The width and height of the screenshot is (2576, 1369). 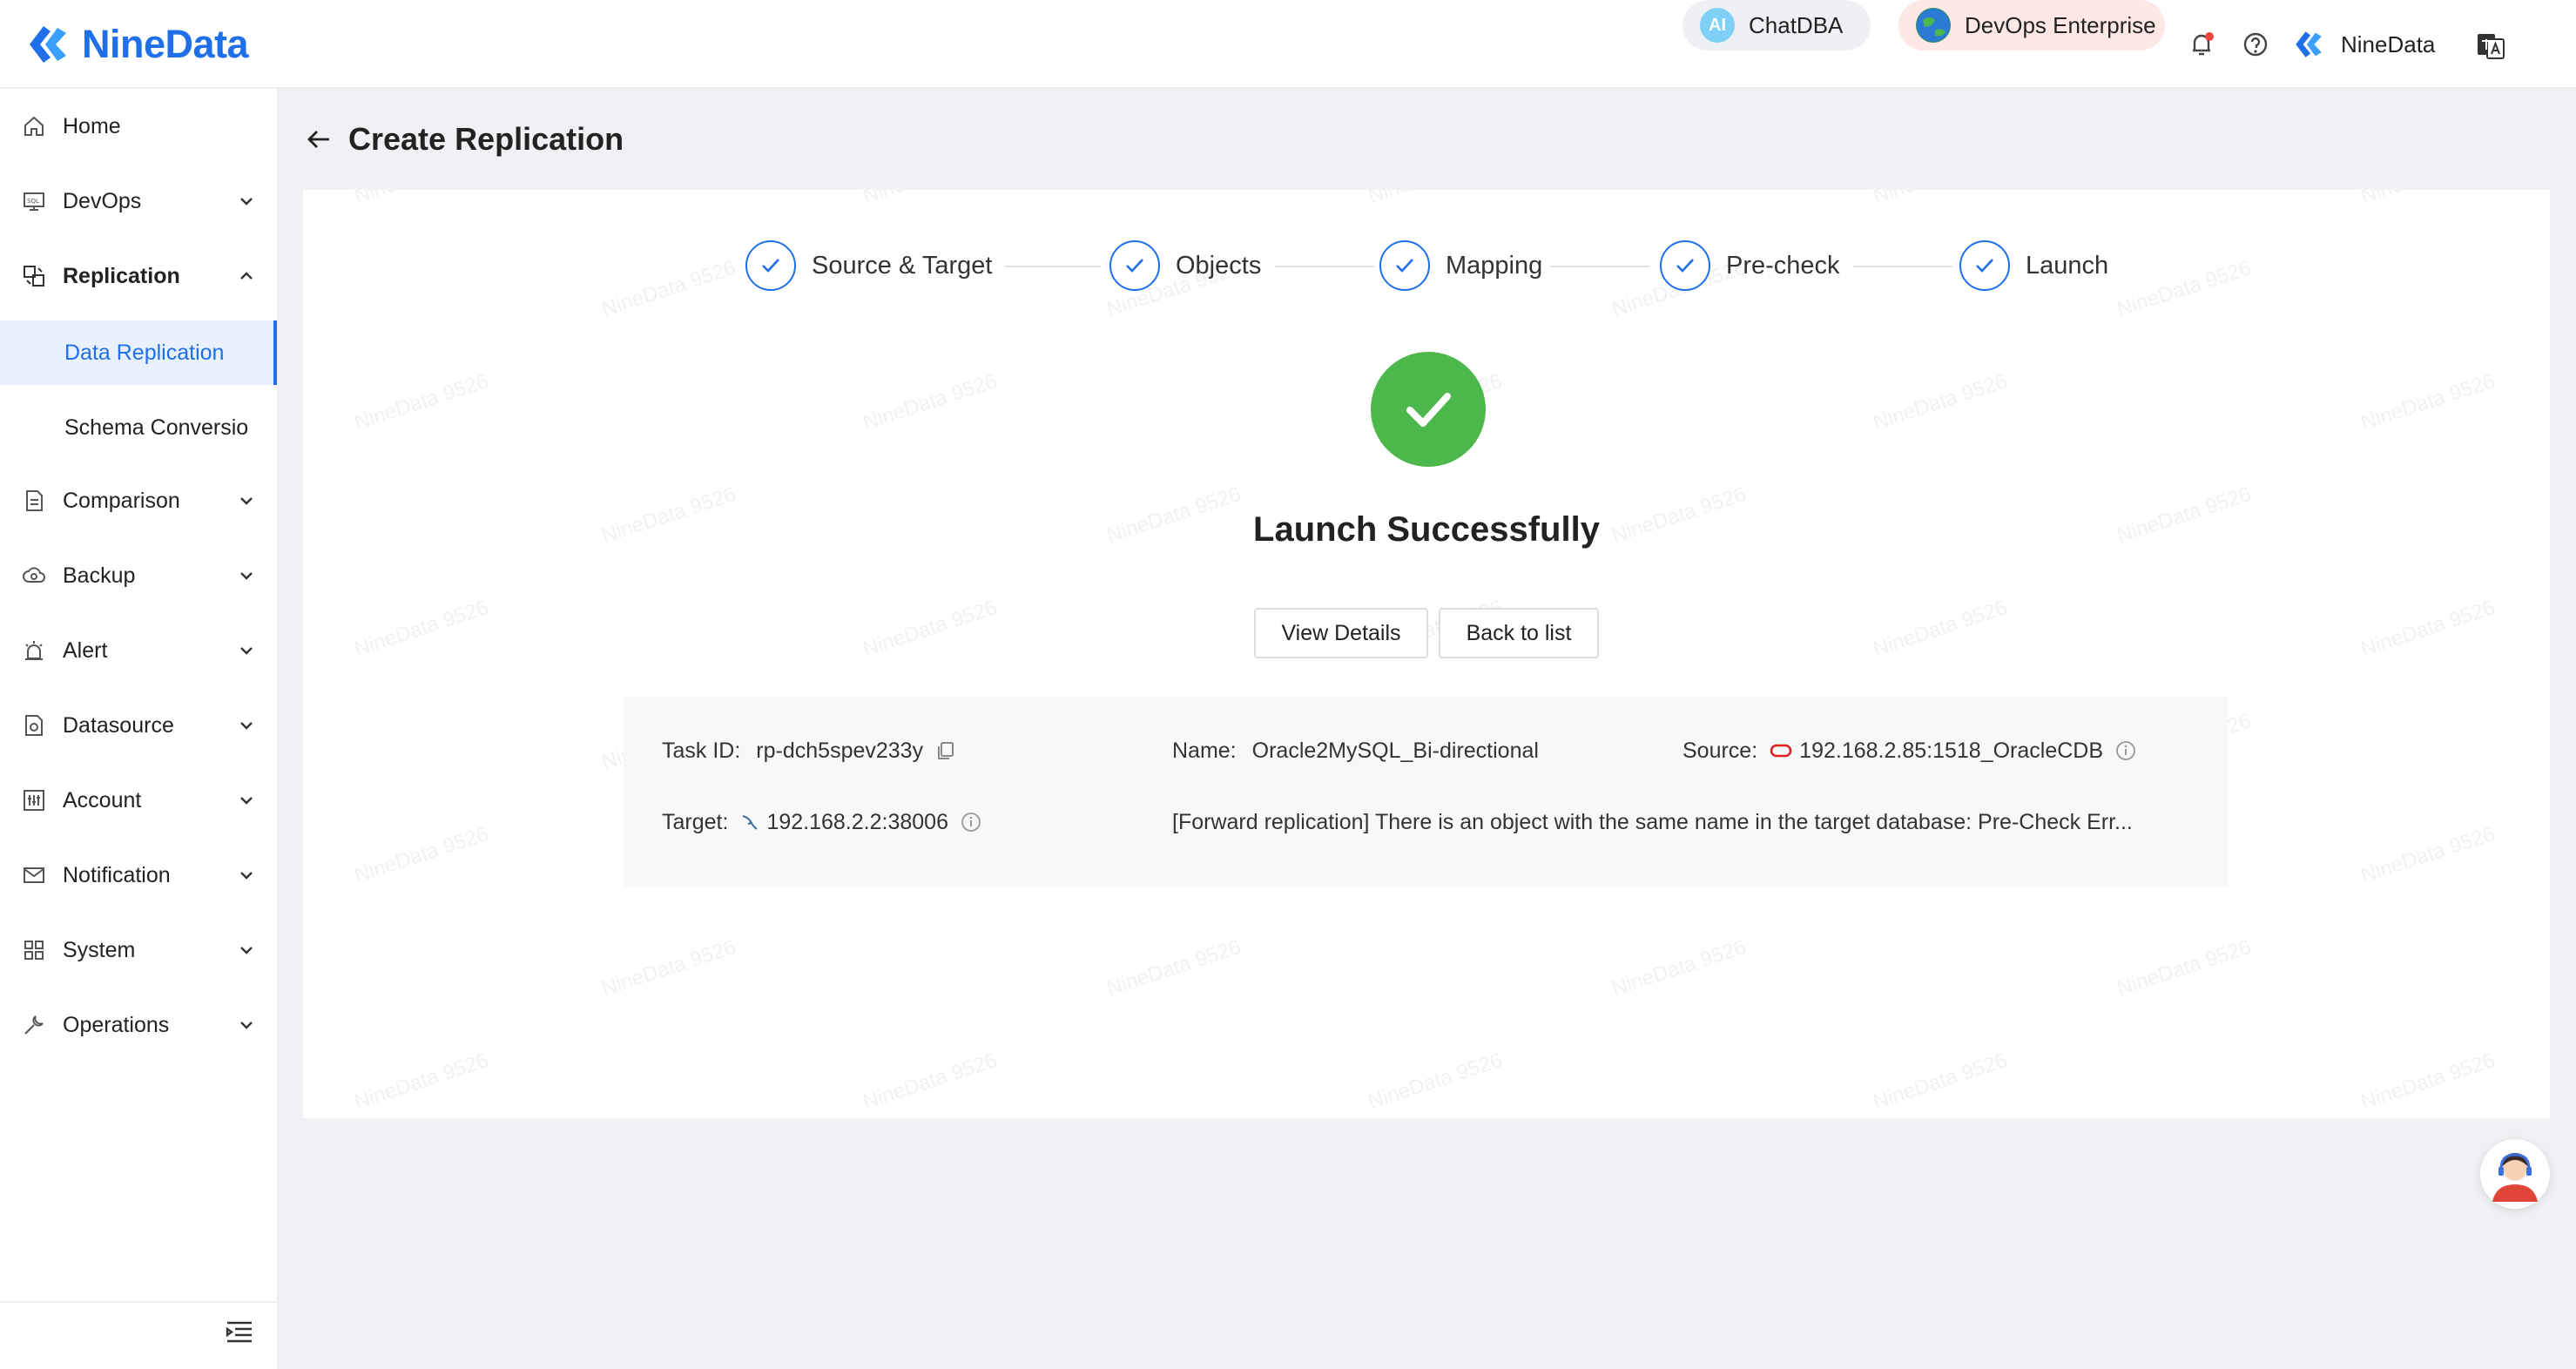 I want to click on sidebar-item-system: System, so click(x=138, y=950).